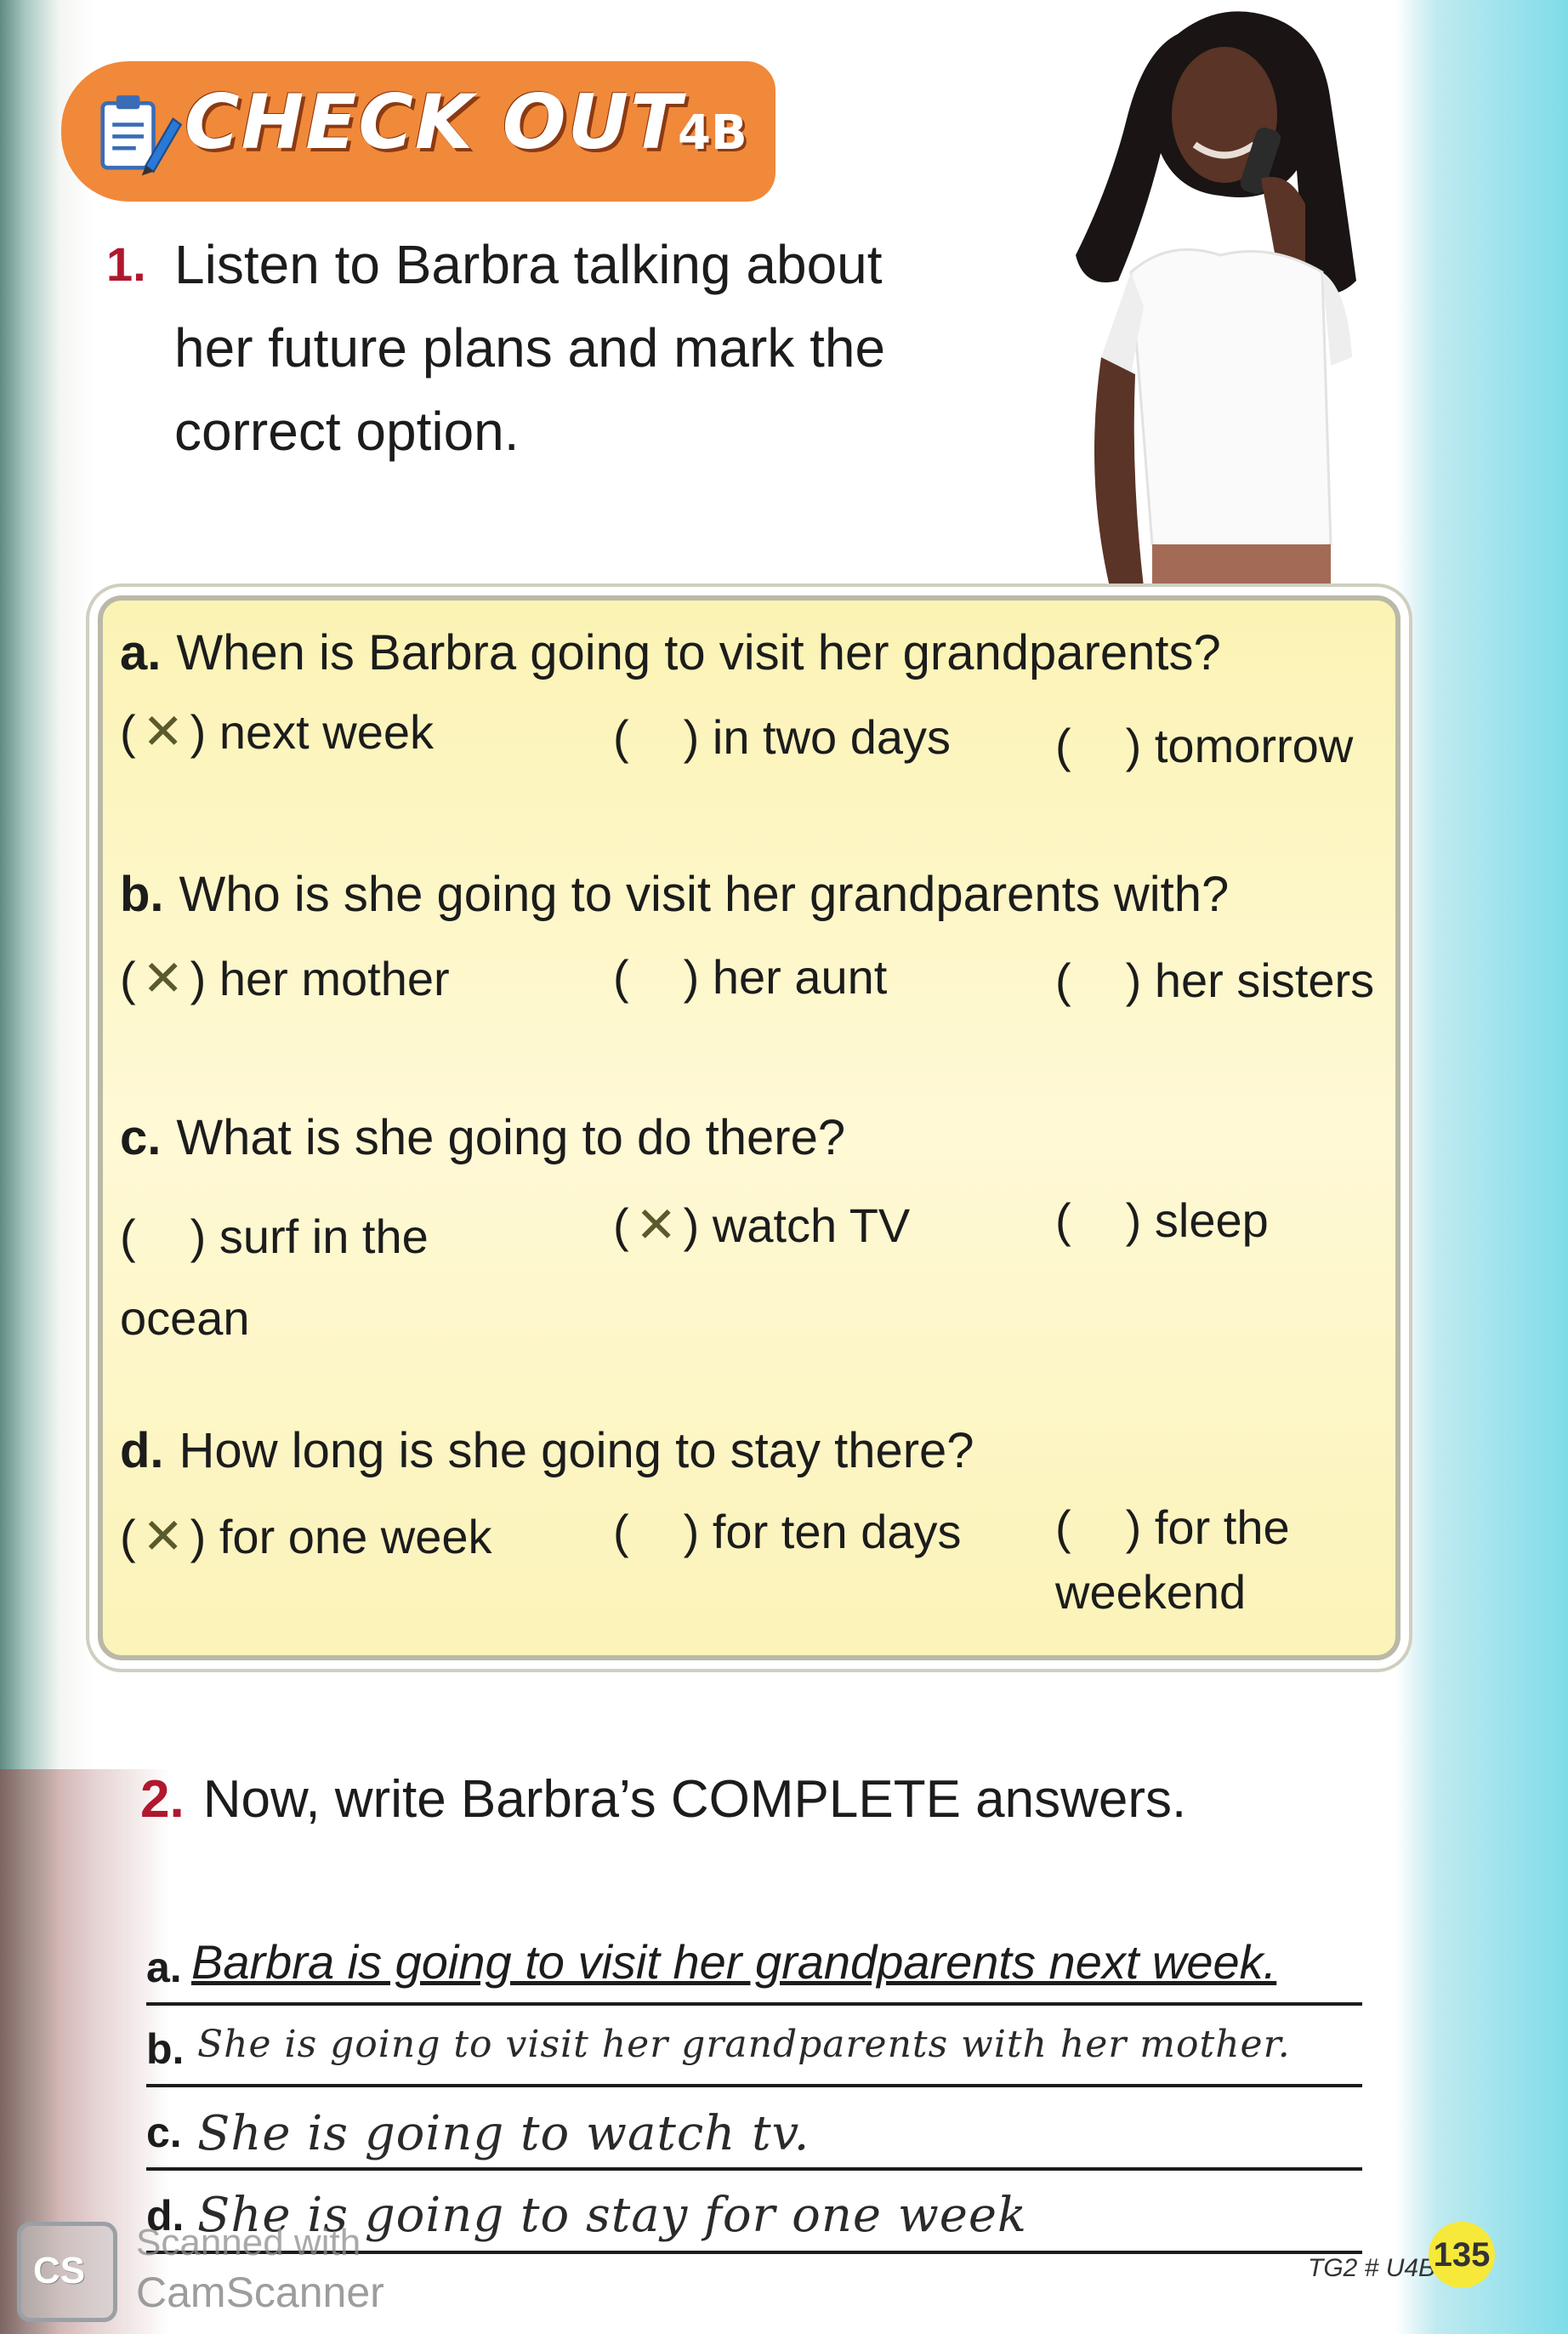  Describe the element at coordinates (327, 732) in the screenshot. I see `option-text: next week` at that location.